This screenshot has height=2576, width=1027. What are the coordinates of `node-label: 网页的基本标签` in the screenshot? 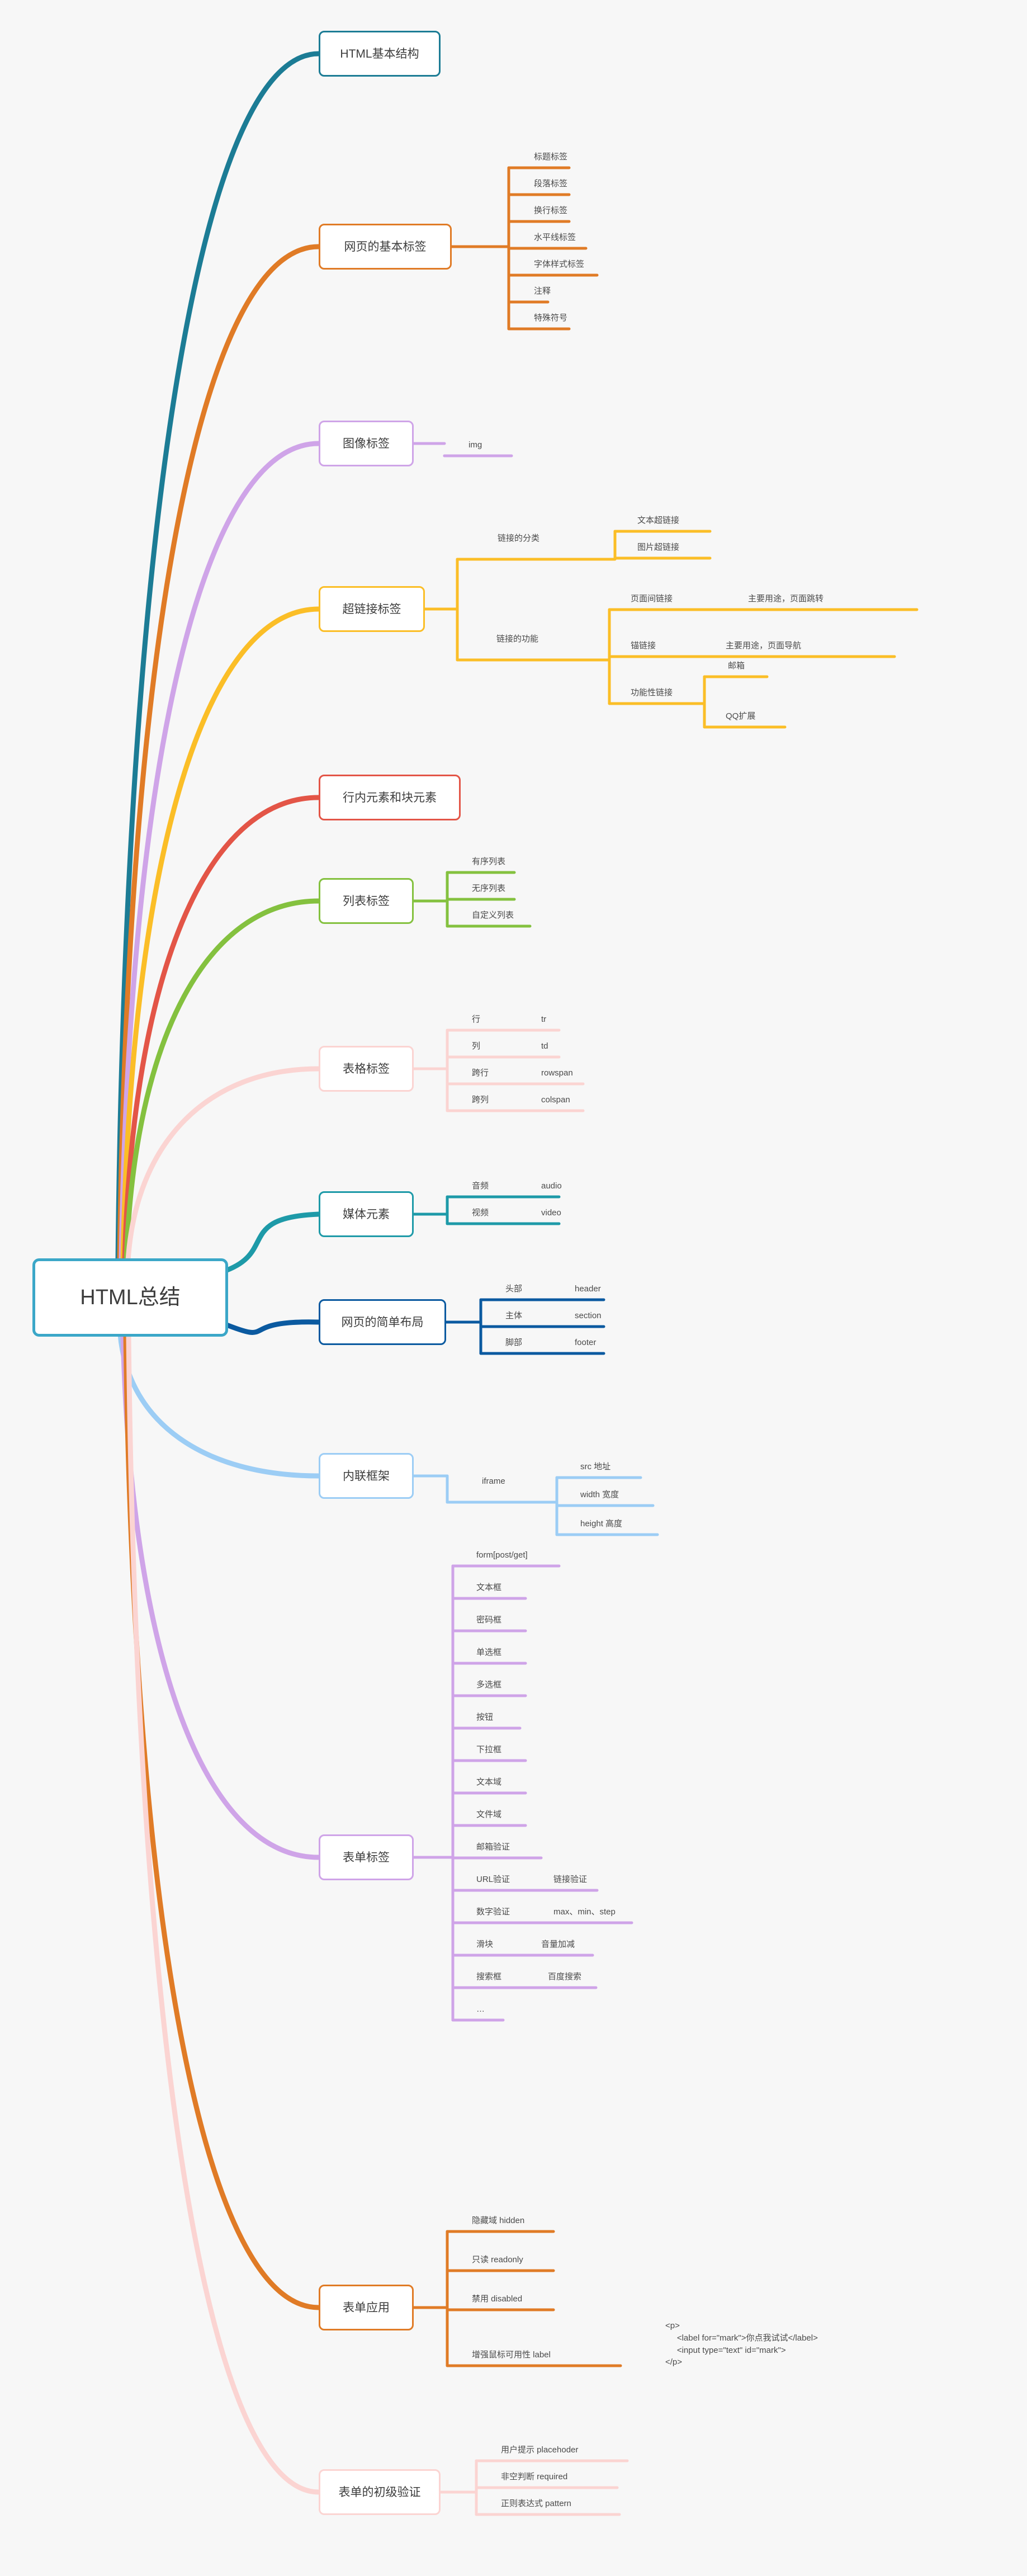 It's located at (385, 246).